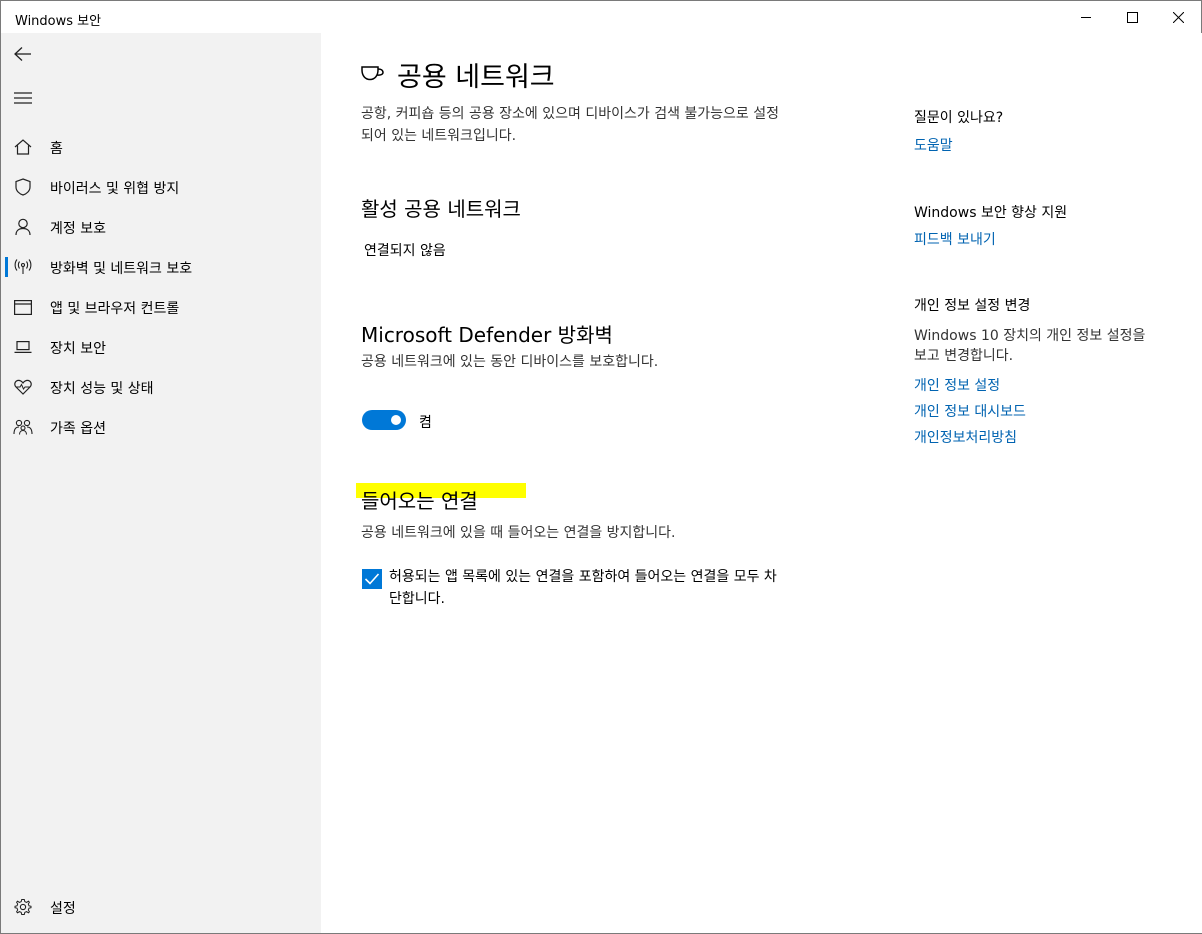 The height and width of the screenshot is (934, 1202). Describe the element at coordinates (23, 427) in the screenshot. I see `family-icon` at that location.